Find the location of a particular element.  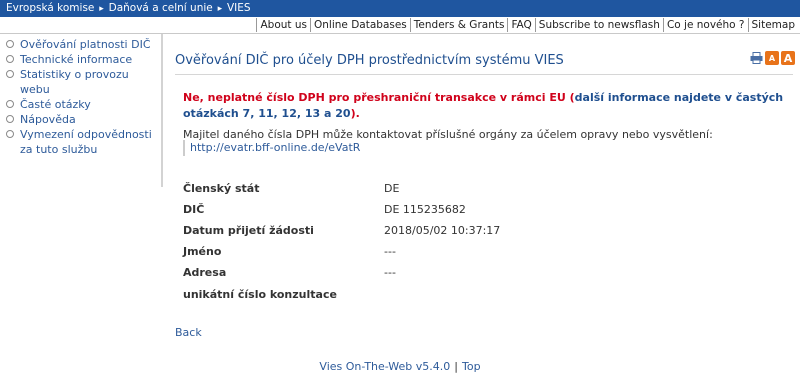

detail-row-member-state: Členský stát DE is located at coordinates (383, 190).